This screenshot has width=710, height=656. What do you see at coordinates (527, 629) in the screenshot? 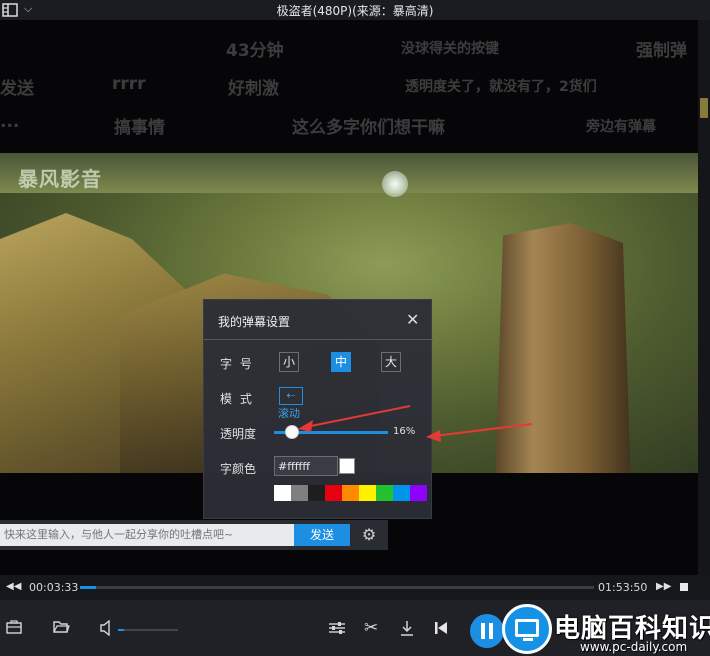
I see `monitor-icon` at bounding box center [527, 629].